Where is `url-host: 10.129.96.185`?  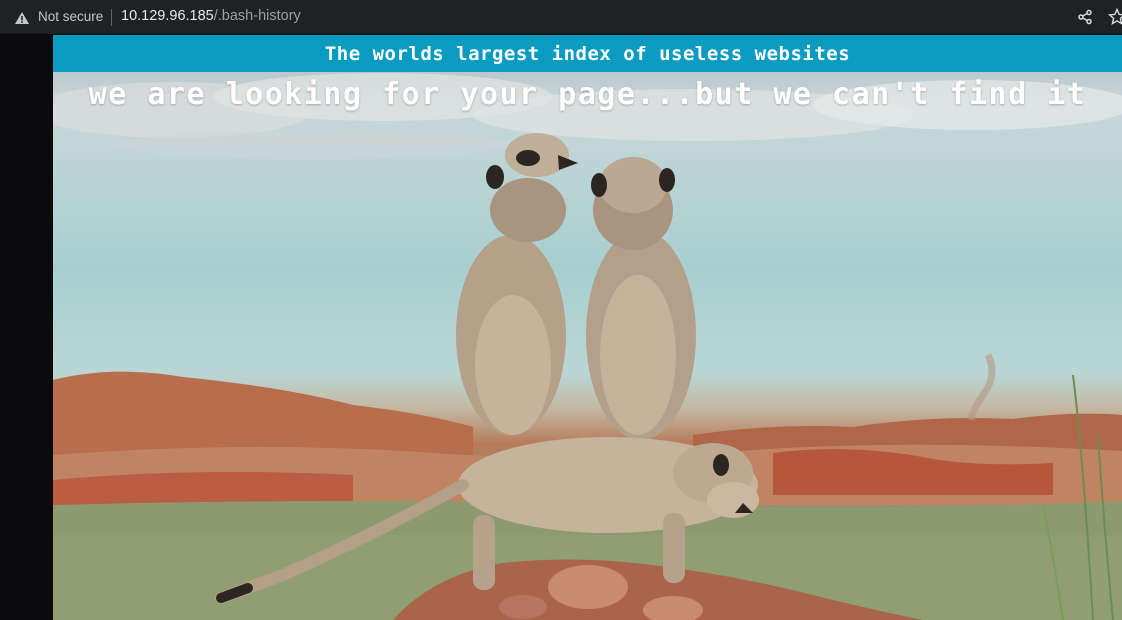
url-host: 10.129.96.185 is located at coordinates (167, 16).